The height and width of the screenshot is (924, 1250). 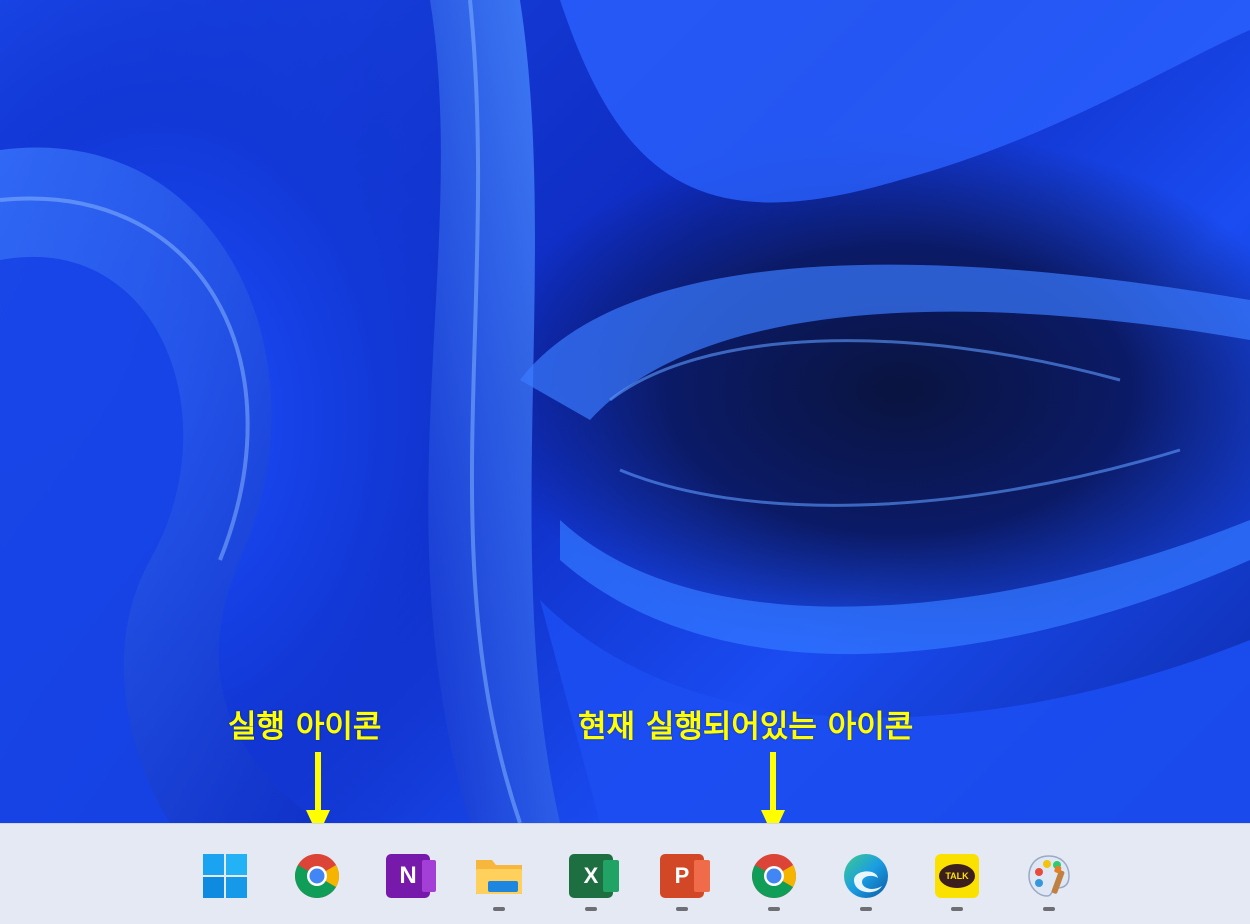 I want to click on powerpoint-glyph: P, so click(x=682, y=875).